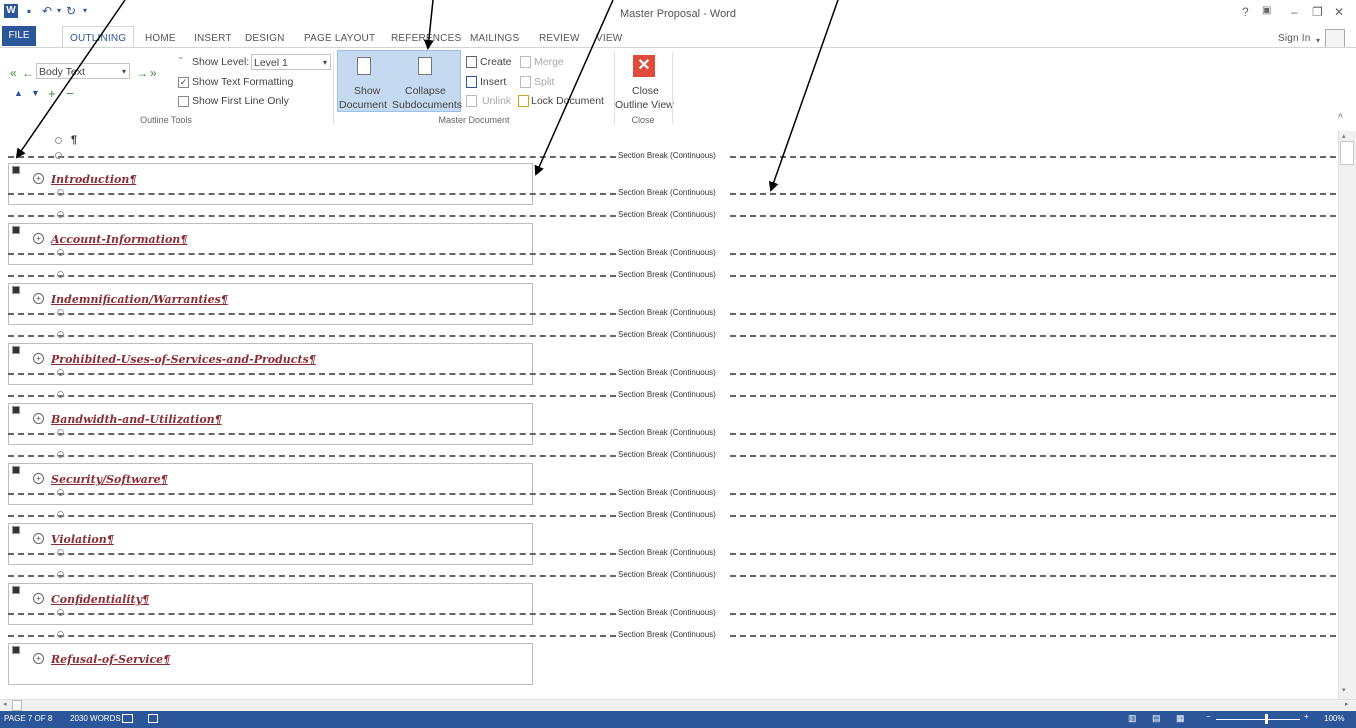  Describe the element at coordinates (544, 82) in the screenshot. I see `split-button: Split` at that location.